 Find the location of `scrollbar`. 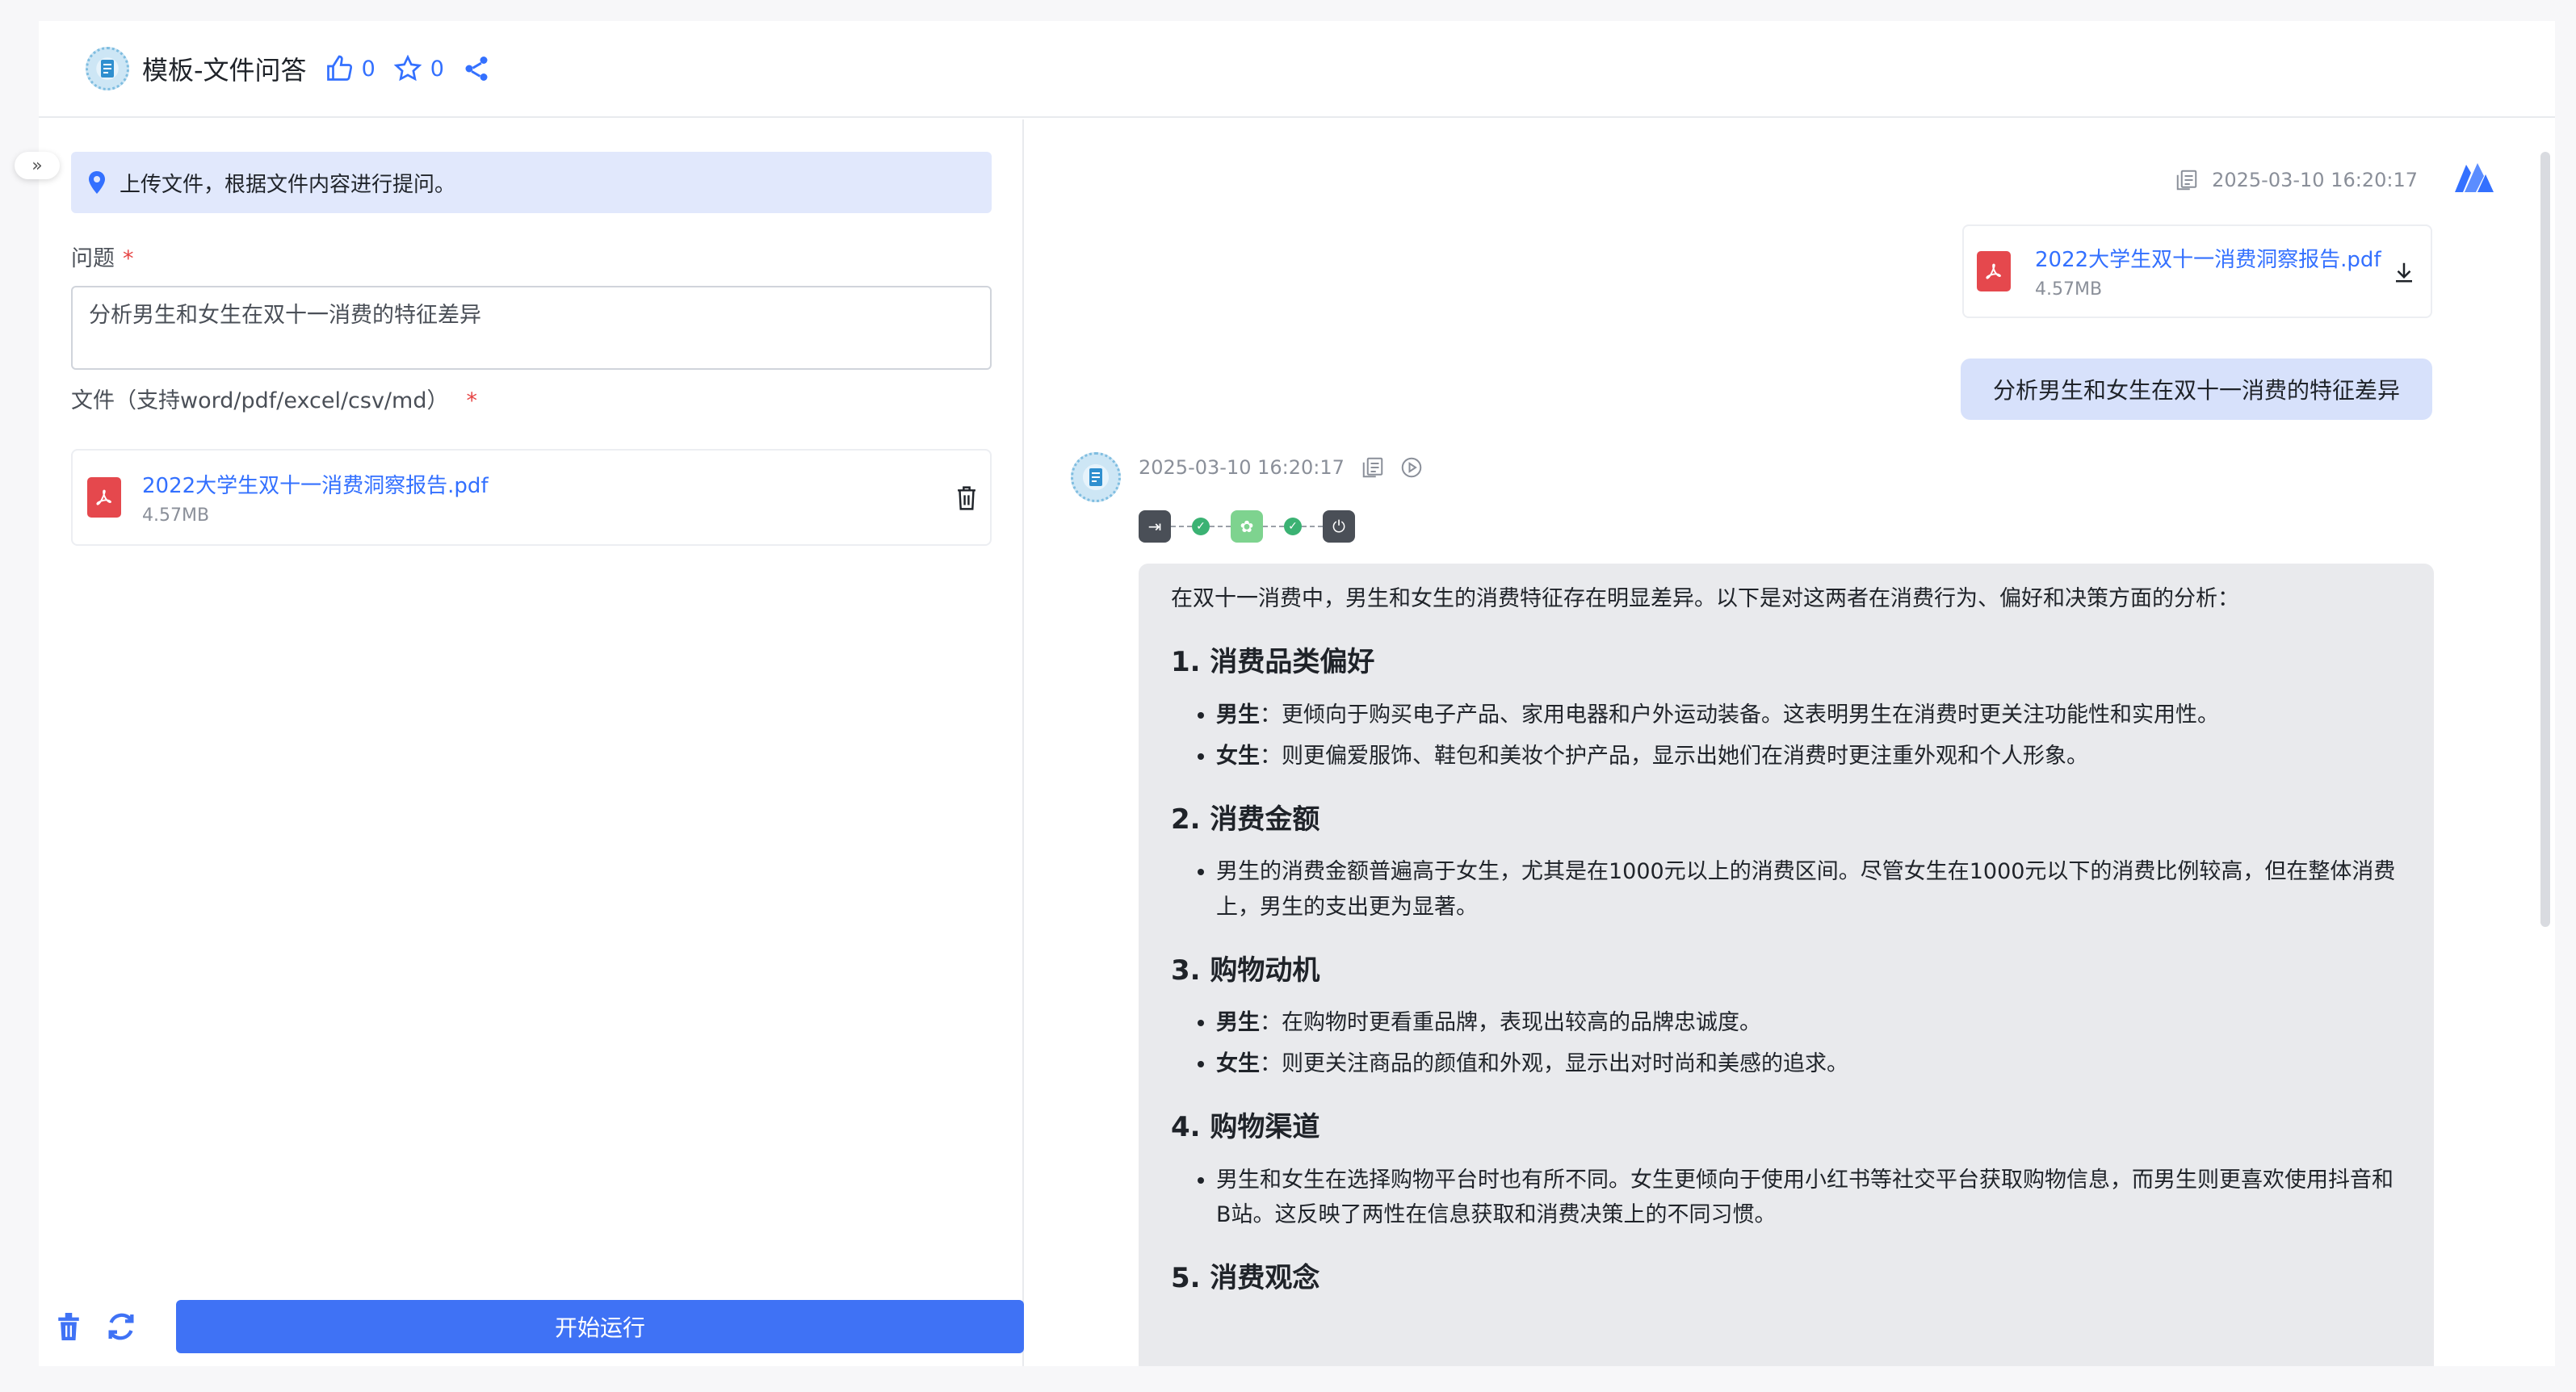

scrollbar is located at coordinates (2545, 539).